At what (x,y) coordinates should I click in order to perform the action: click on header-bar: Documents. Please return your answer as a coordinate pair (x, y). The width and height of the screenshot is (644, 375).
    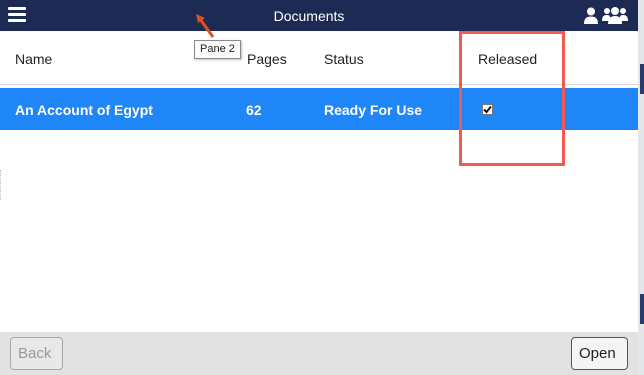
    Looking at the image, I should click on (319, 15).